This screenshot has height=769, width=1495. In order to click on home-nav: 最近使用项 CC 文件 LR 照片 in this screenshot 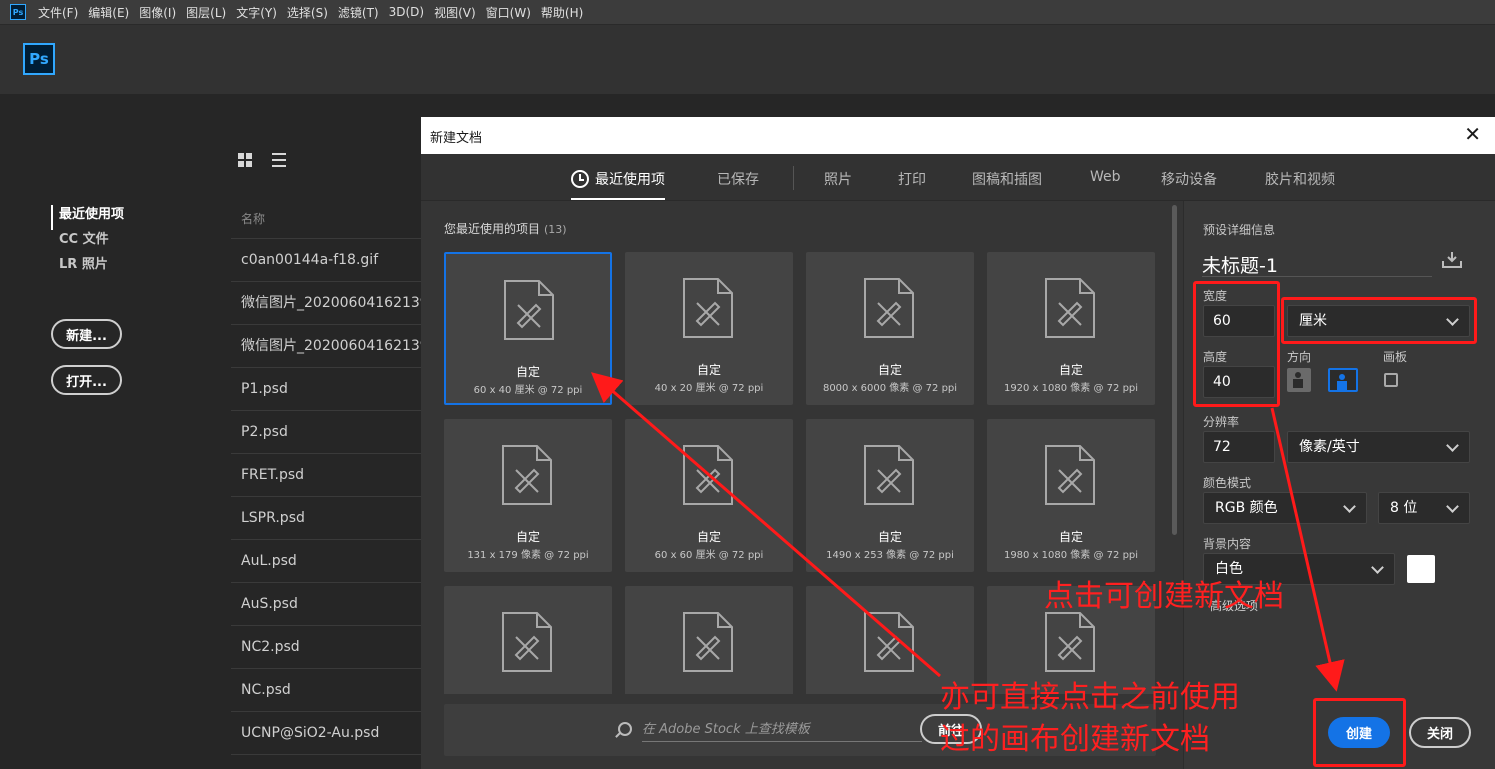, I will do `click(87, 242)`.